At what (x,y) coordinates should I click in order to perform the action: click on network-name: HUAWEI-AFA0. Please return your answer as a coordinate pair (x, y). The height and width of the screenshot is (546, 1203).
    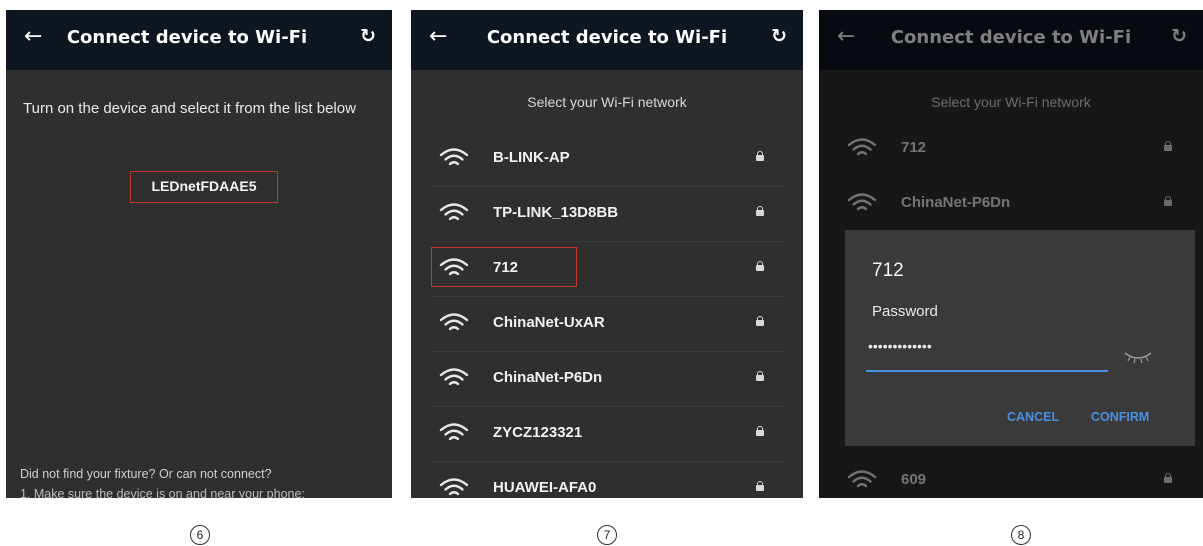
    Looking at the image, I should click on (545, 487).